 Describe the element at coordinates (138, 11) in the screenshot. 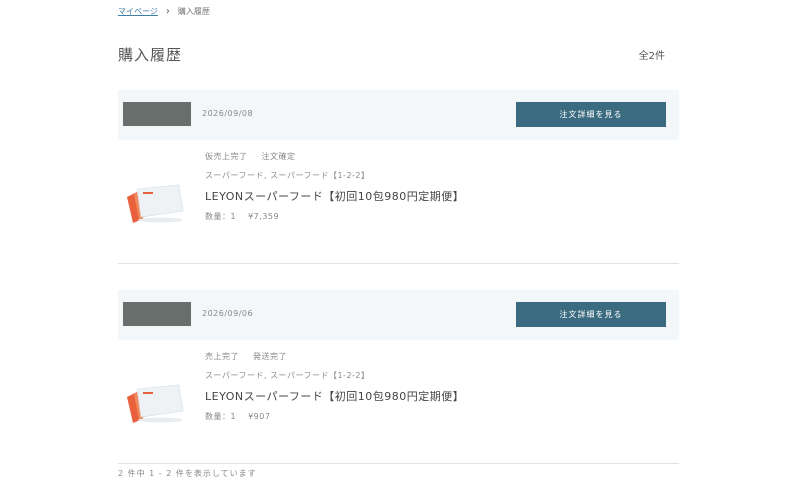

I see `breadcrumb-mypage-link: マイページ` at that location.